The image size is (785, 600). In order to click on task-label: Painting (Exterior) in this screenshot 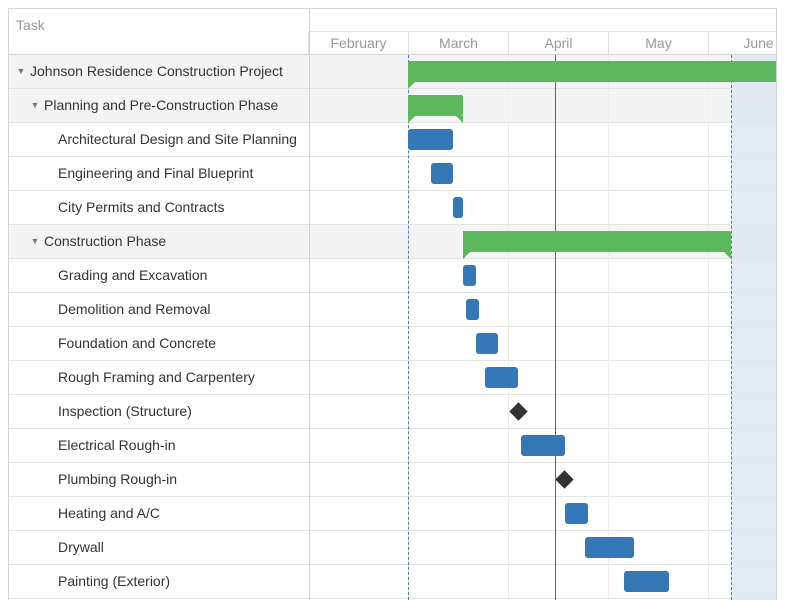, I will do `click(114, 581)`.